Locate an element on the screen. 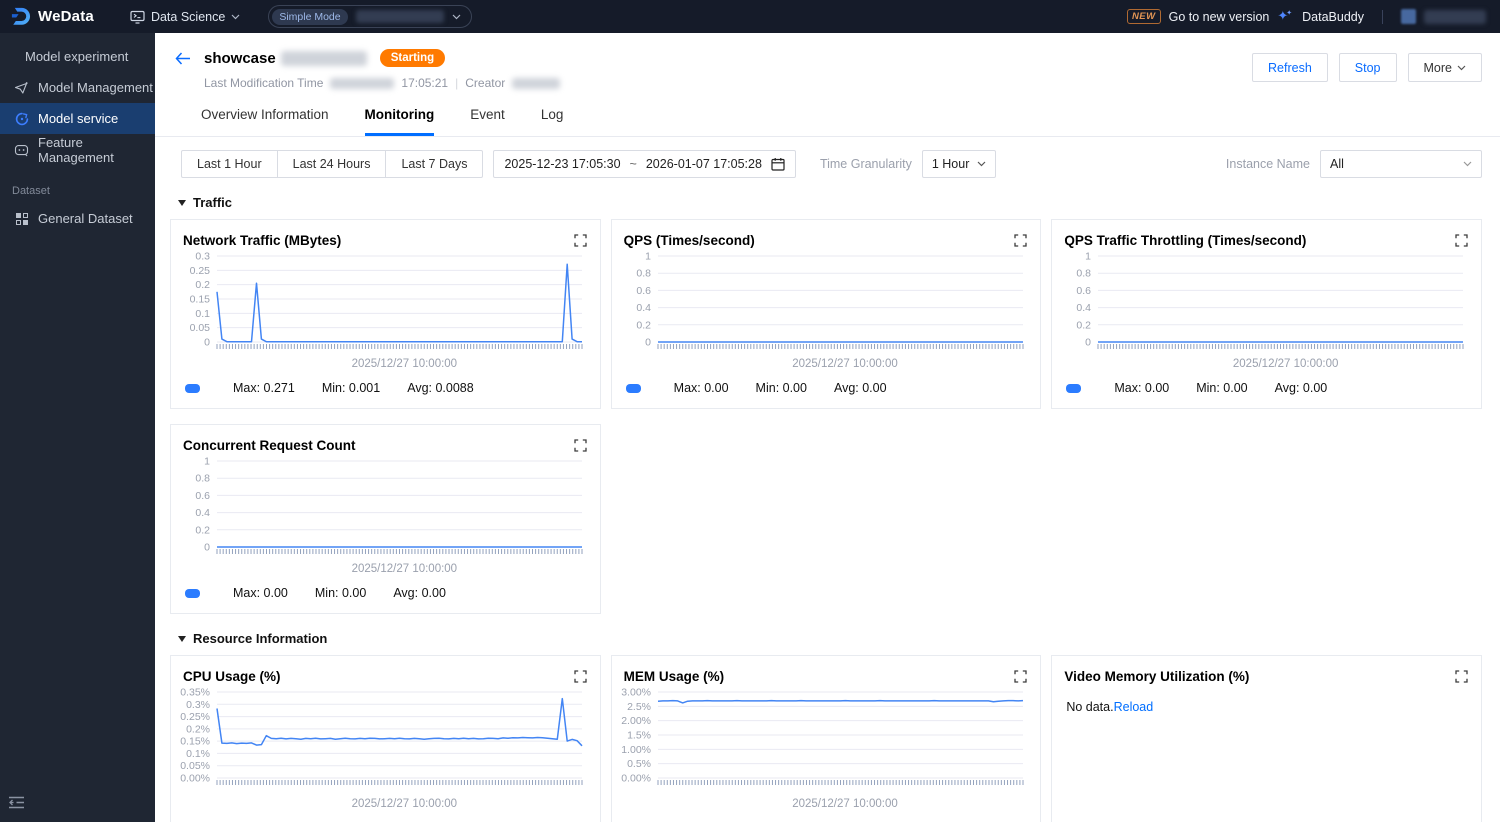 The height and width of the screenshot is (822, 1500). sidebar-item-label: Feature Management is located at coordinates (76, 149).